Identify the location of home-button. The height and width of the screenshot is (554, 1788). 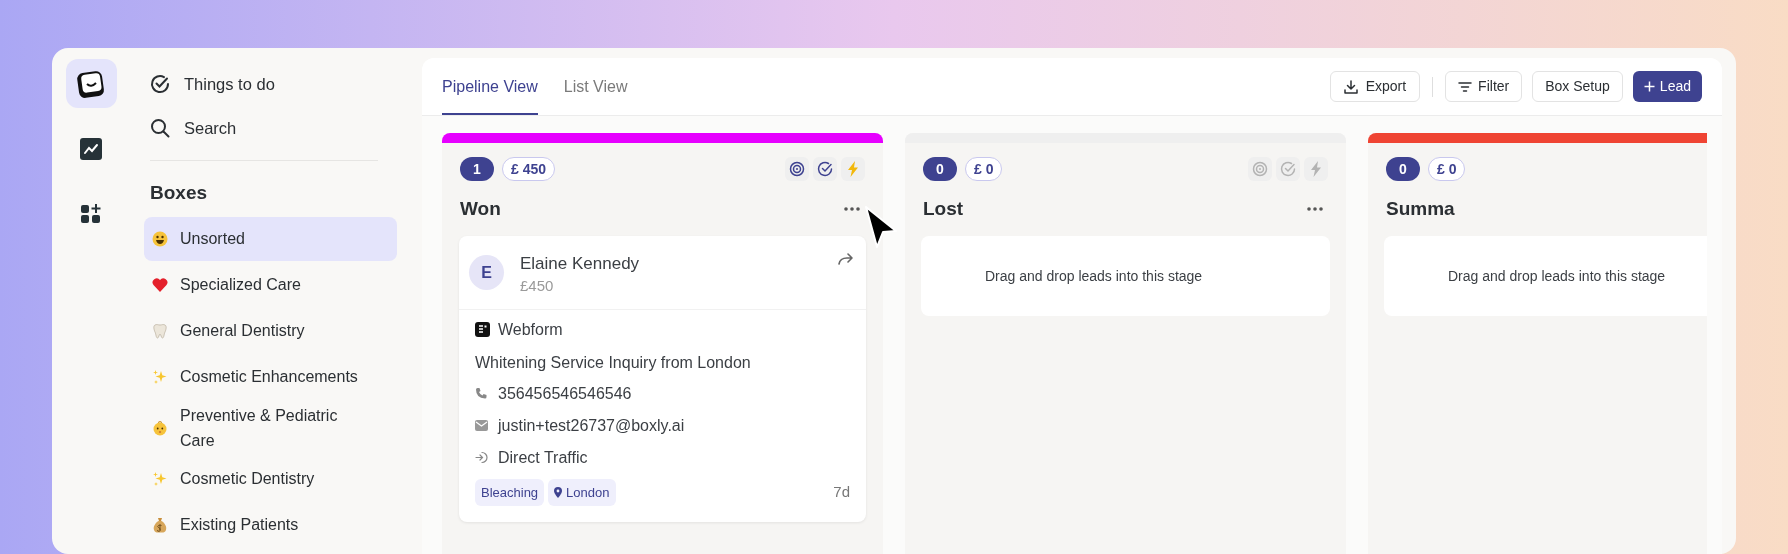
(91, 83).